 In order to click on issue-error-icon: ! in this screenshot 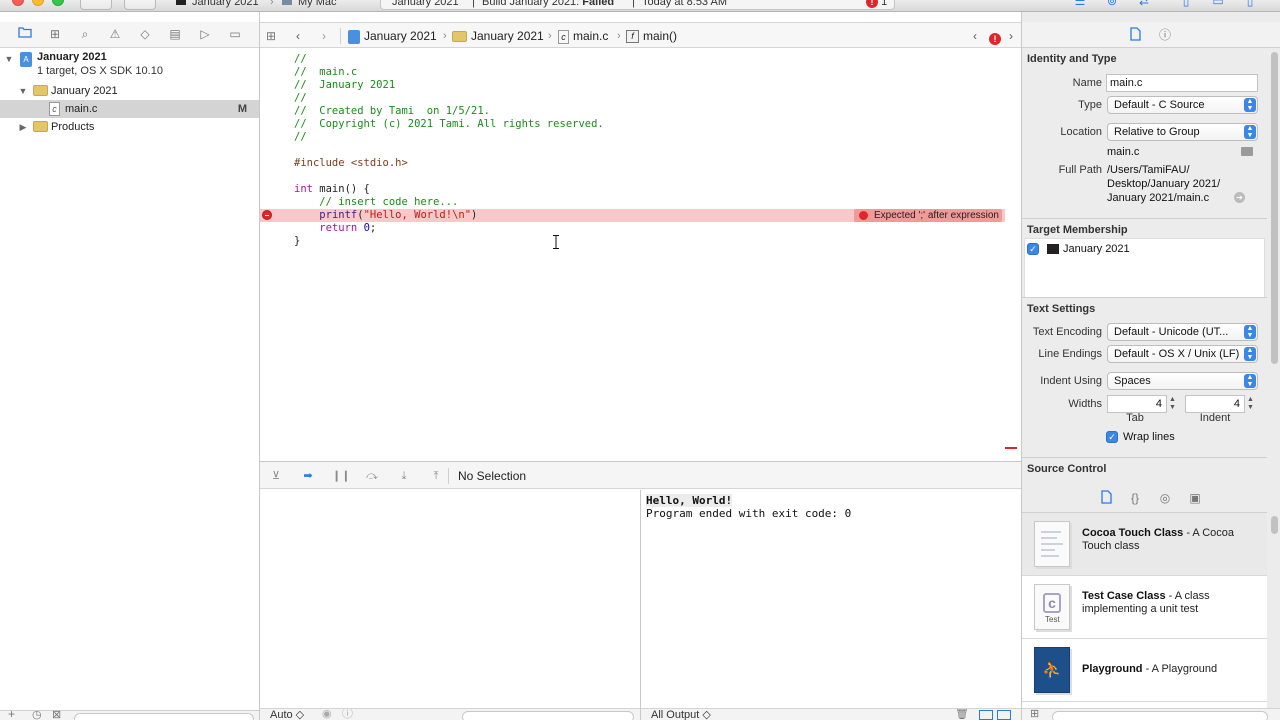, I will do `click(995, 38)`.